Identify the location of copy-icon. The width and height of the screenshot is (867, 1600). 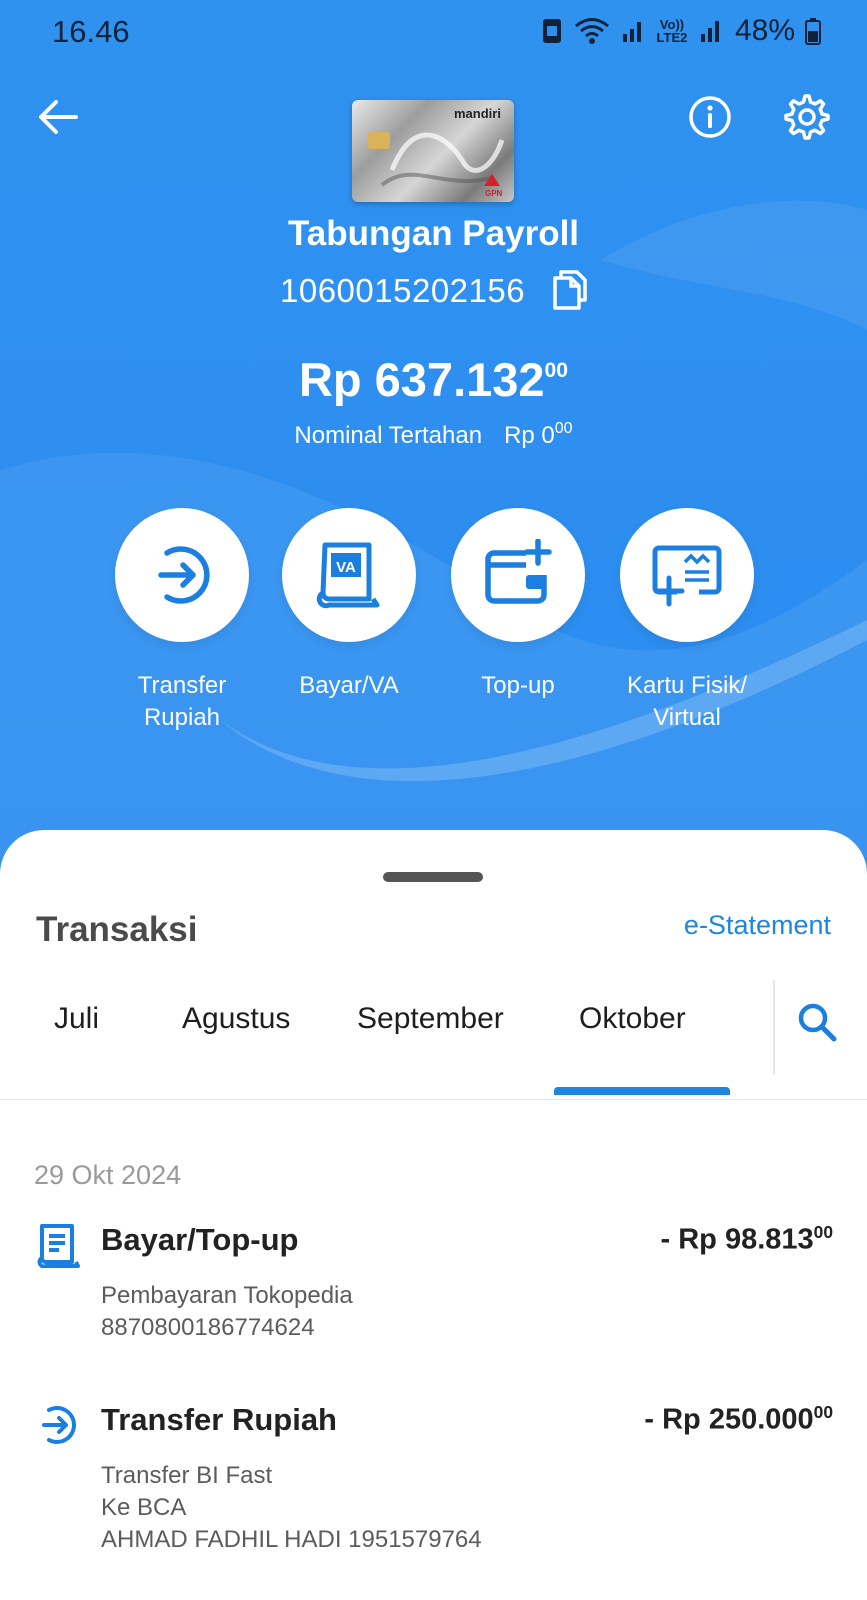
(567, 291).